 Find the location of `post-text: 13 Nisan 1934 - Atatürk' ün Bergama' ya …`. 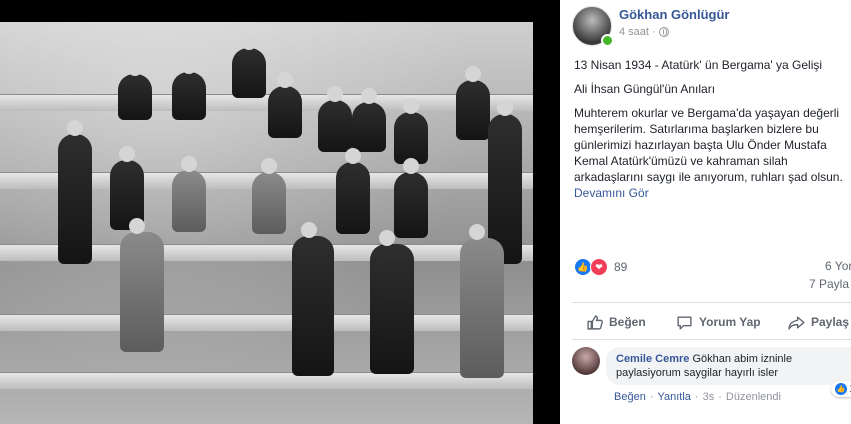

post-text: 13 Nisan 1934 - Atatürk' ün Bergama' ya … is located at coordinates (712, 133).